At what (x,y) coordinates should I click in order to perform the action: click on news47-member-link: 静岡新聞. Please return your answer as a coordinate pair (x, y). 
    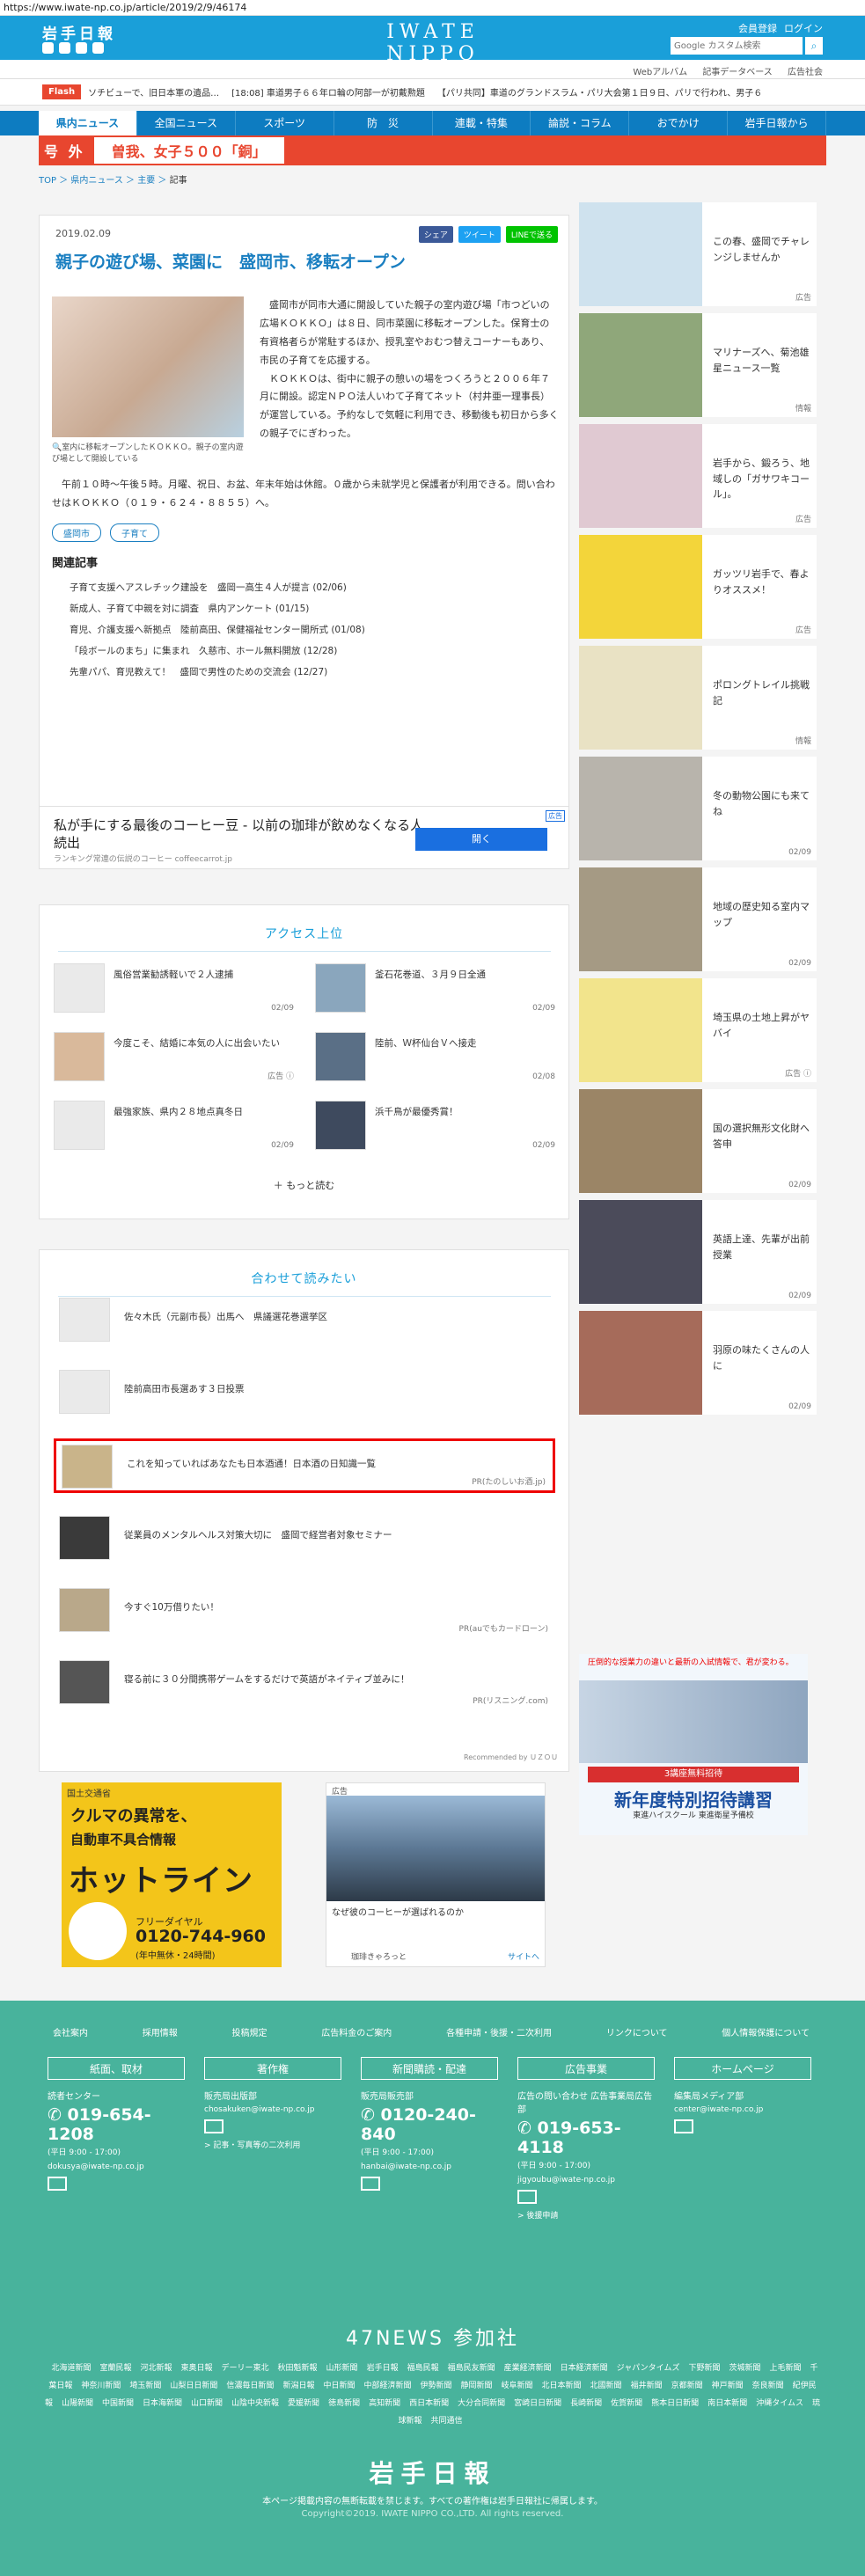
    Looking at the image, I should click on (477, 2386).